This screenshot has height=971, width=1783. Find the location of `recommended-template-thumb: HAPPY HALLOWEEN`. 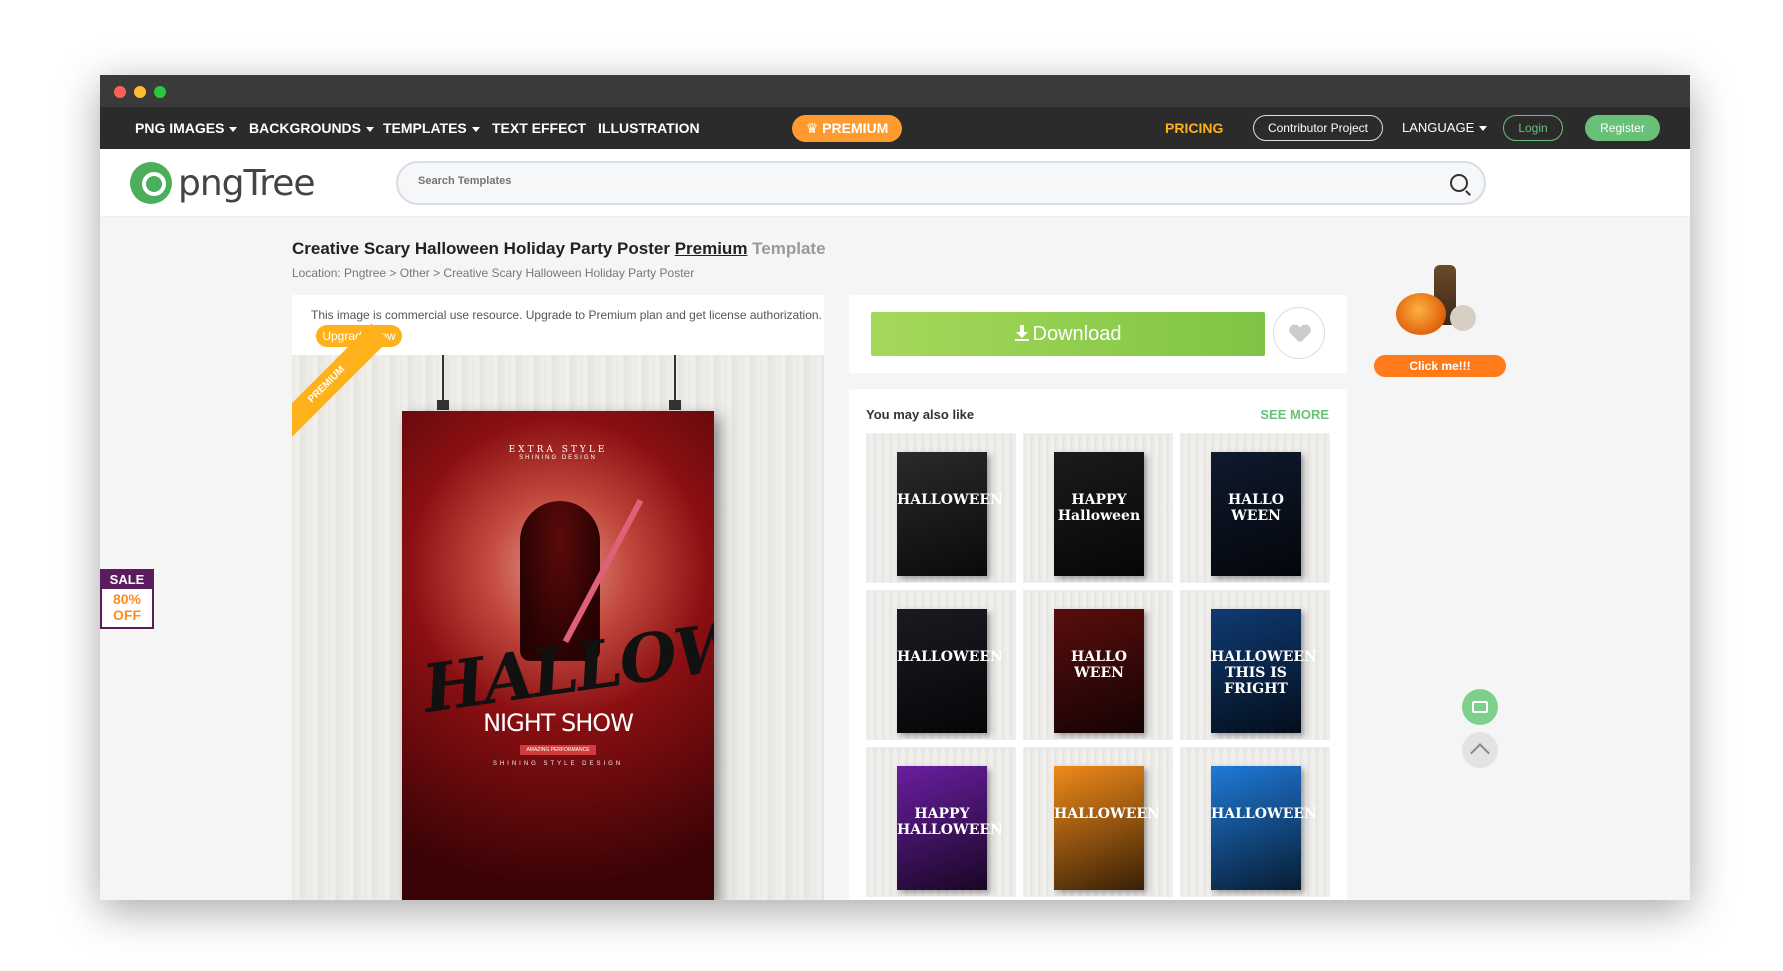

recommended-template-thumb: HAPPY HALLOWEEN is located at coordinates (941, 822).